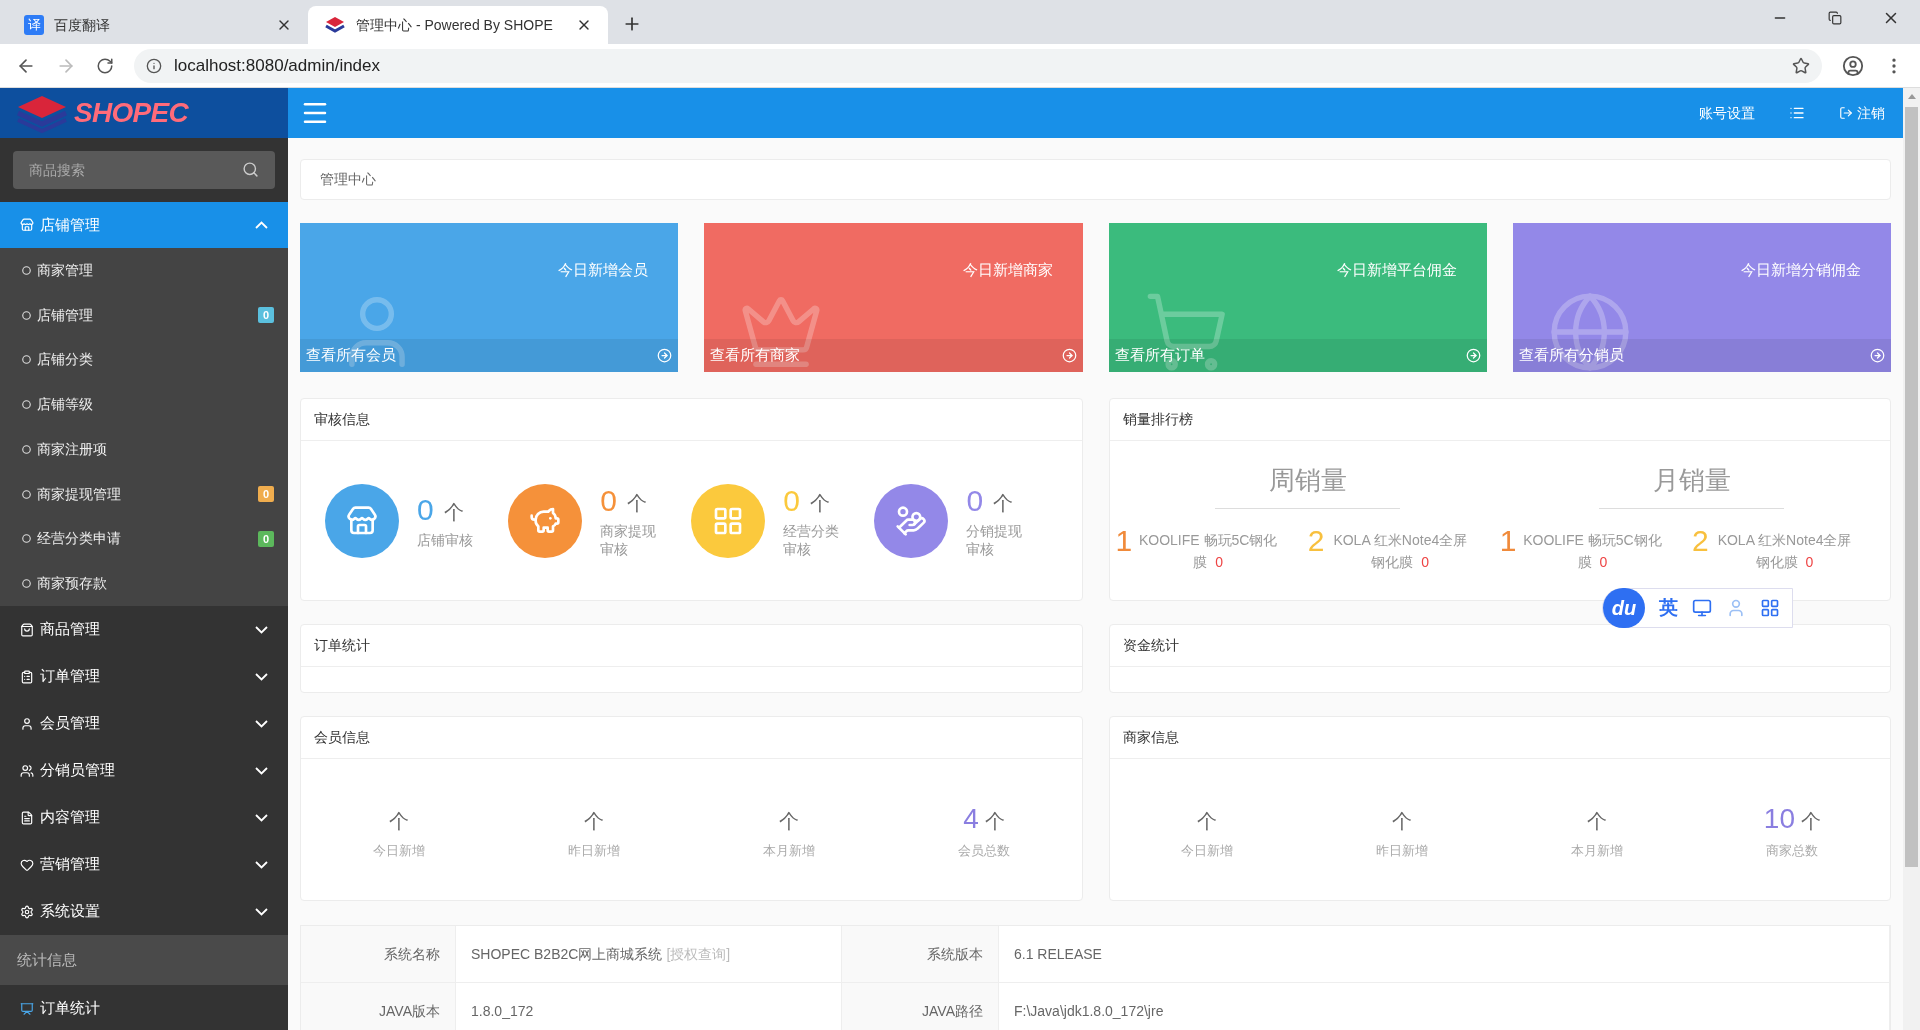  Describe the element at coordinates (27, 770) in the screenshot. I see `users-icon` at that location.